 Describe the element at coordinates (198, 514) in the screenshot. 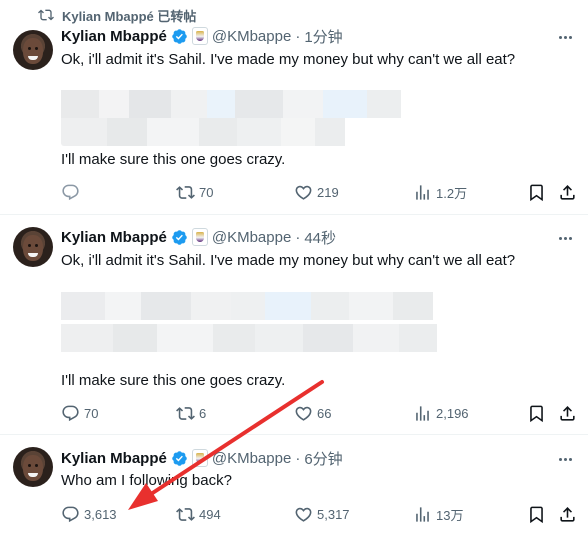

I see `repost-button: 494` at that location.